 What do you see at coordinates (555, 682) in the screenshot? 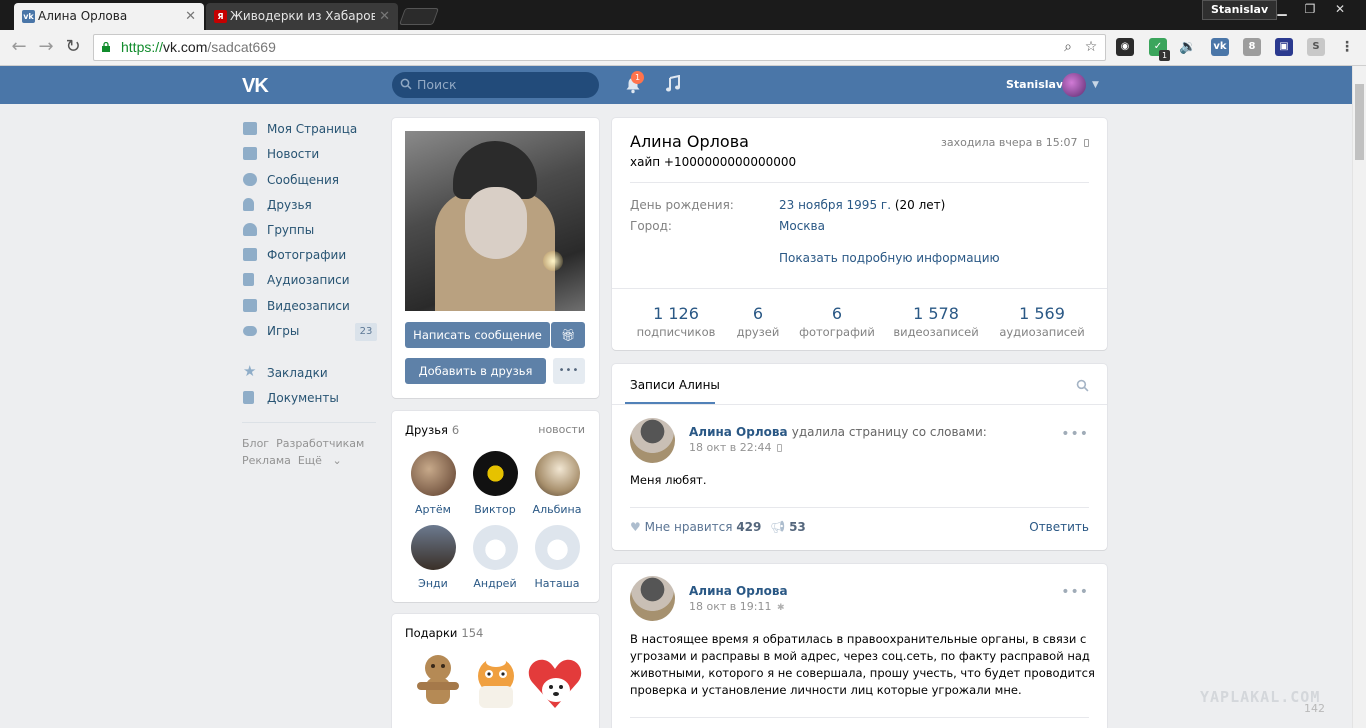
I see `heart-dog-gift-icon` at bounding box center [555, 682].